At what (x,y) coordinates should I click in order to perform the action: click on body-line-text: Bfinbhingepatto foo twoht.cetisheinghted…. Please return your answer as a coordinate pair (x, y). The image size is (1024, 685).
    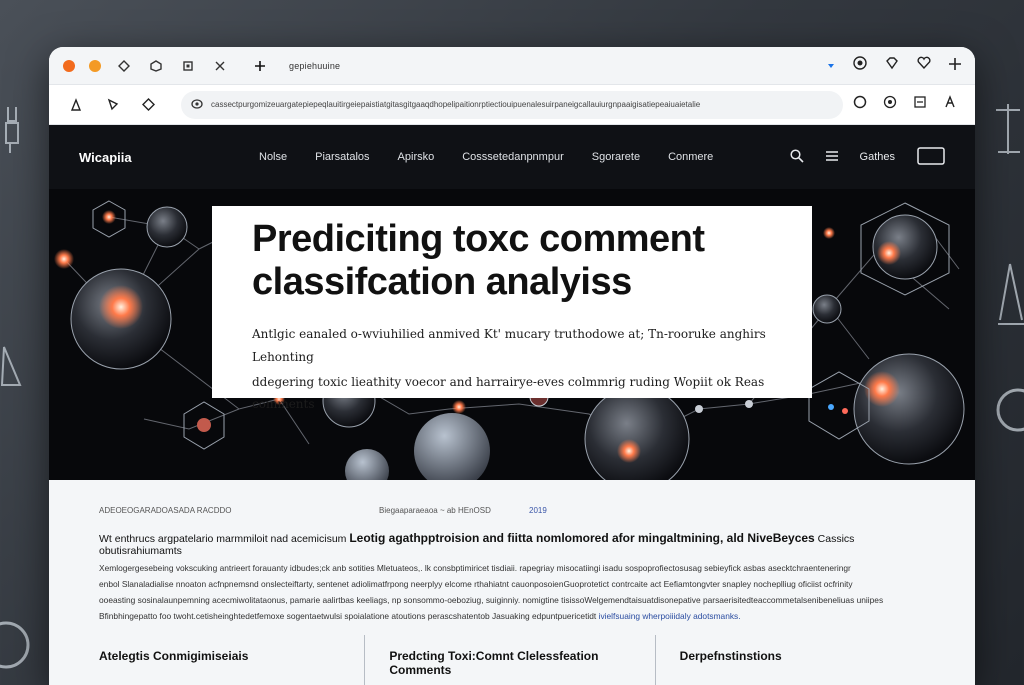
    Looking at the image, I should click on (348, 616).